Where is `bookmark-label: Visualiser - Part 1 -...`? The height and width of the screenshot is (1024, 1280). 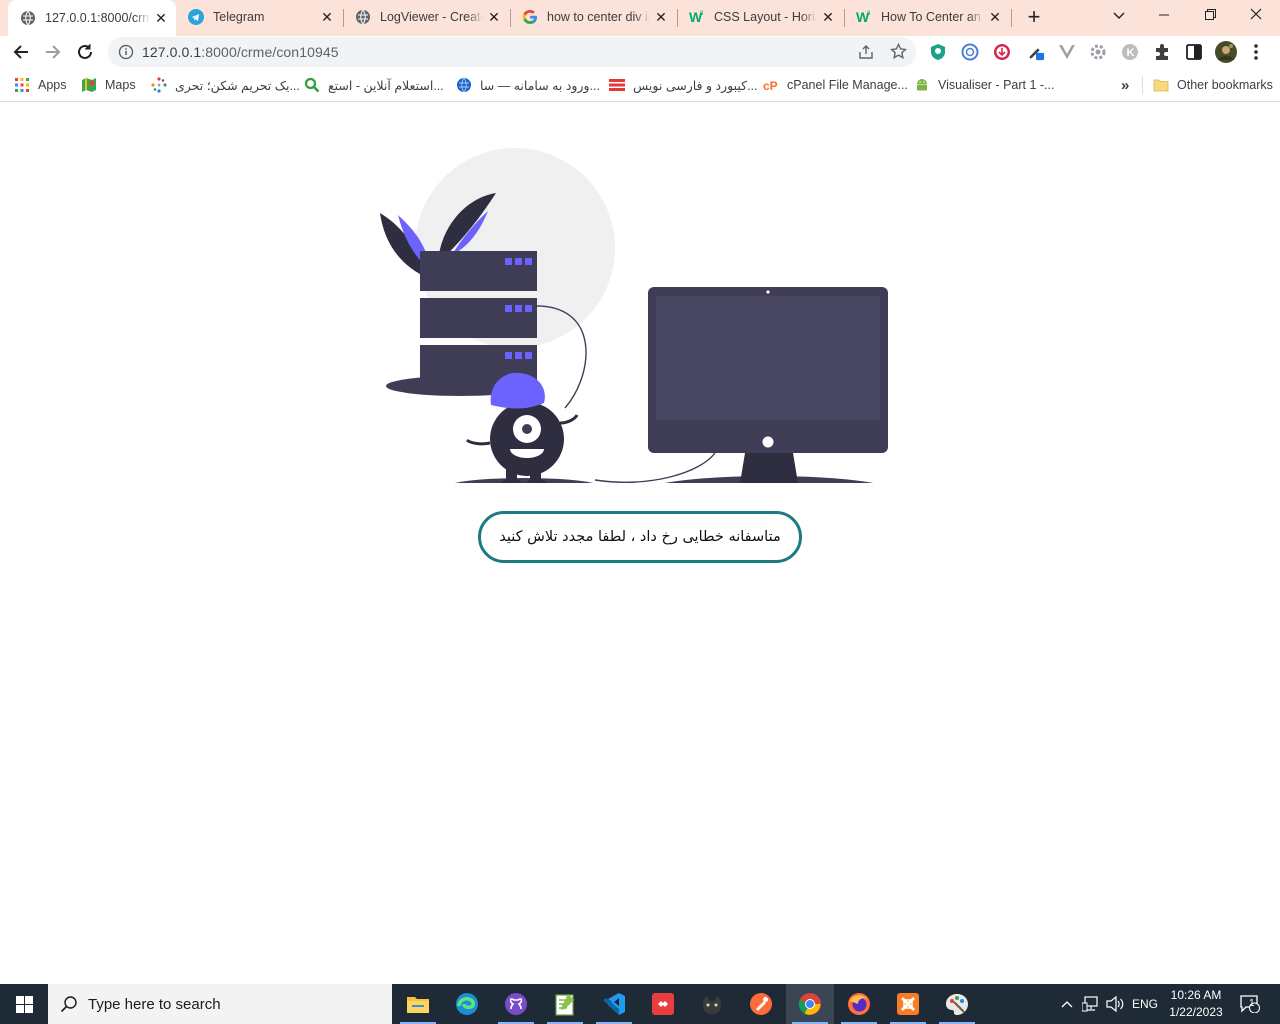 bookmark-label: Visualiser - Part 1 -... is located at coordinates (996, 85).